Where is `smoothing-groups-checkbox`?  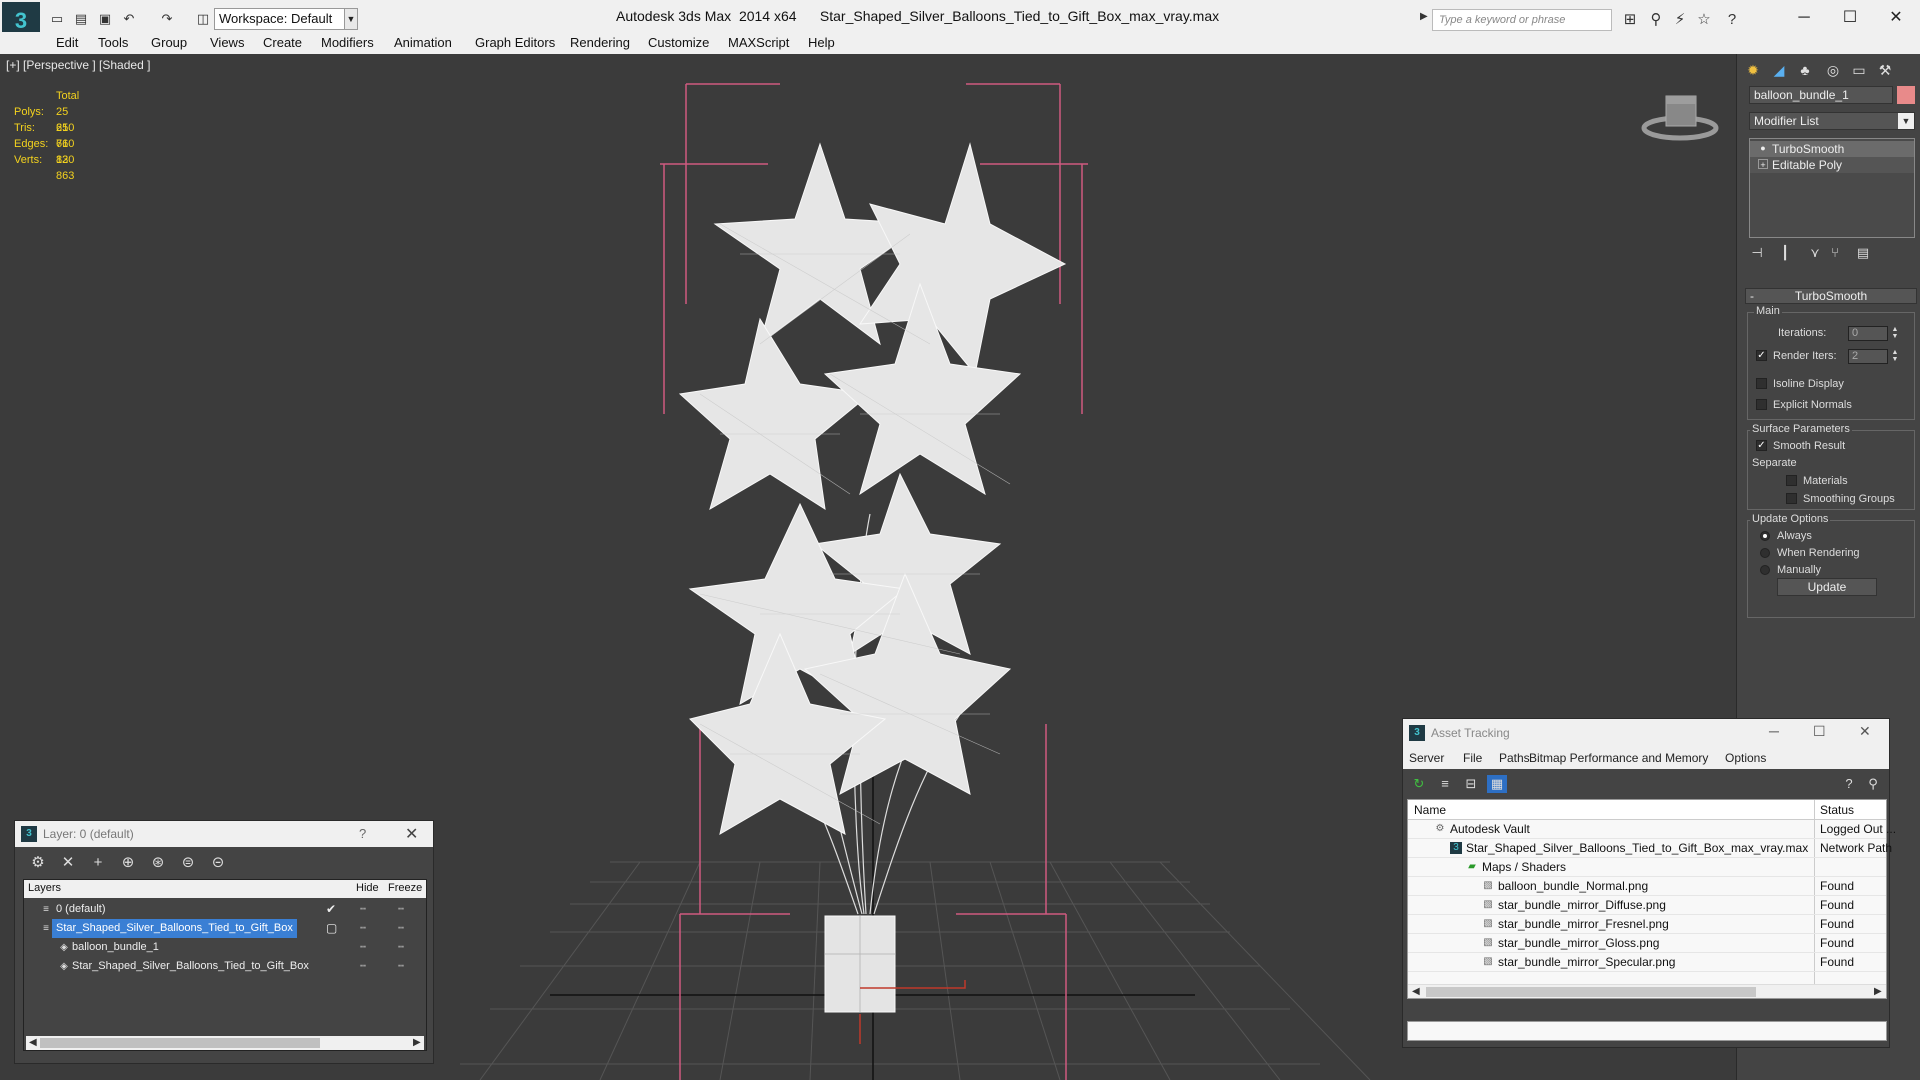 smoothing-groups-checkbox is located at coordinates (1791, 498).